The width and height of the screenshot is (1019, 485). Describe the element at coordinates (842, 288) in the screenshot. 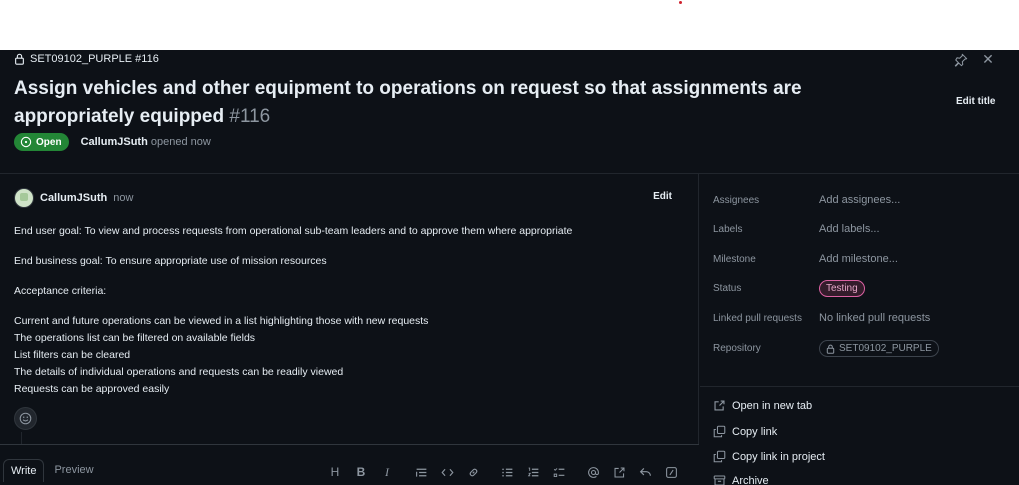

I see `status-pill: Testing` at that location.